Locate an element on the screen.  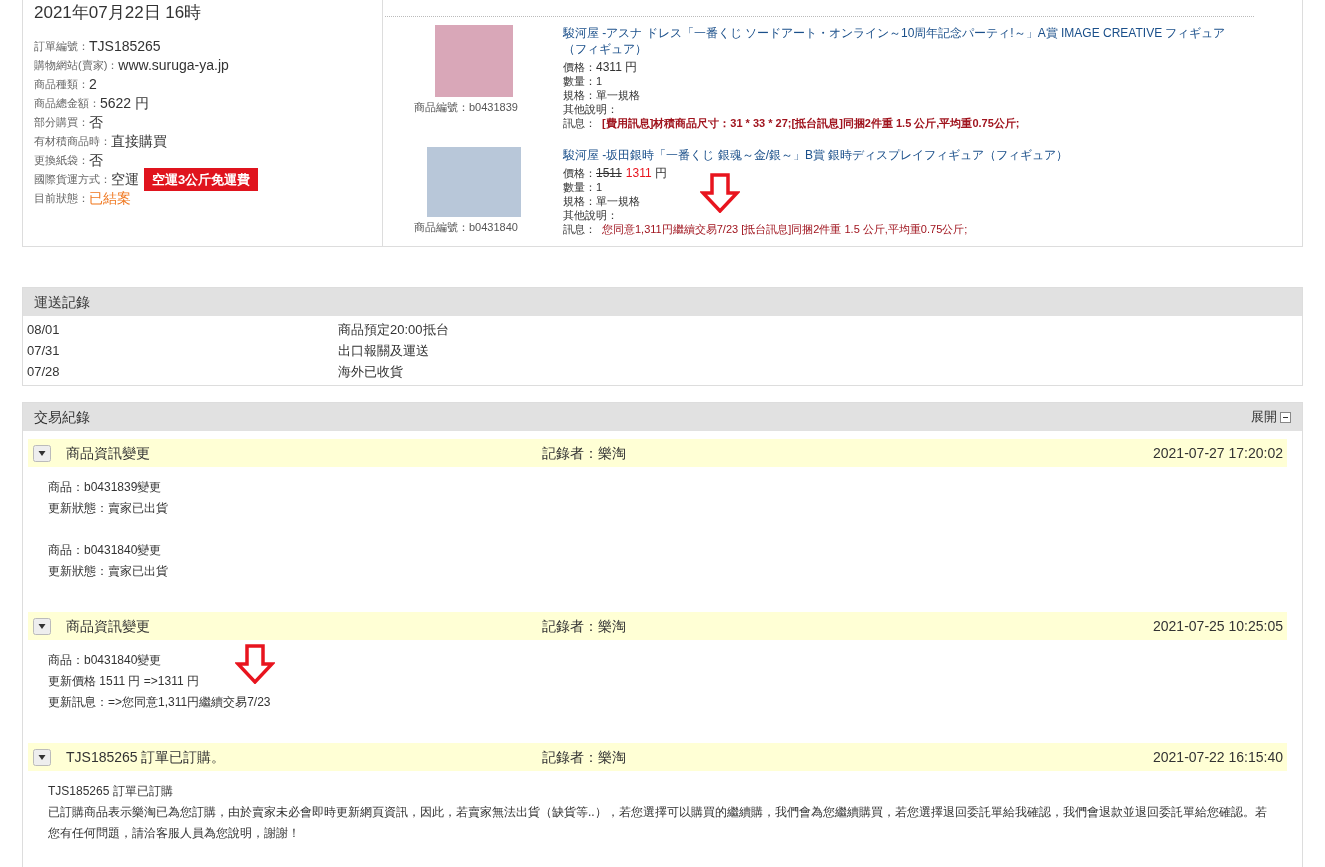
entry-text: 商品：b0431839變更 is located at coordinates (105, 487).